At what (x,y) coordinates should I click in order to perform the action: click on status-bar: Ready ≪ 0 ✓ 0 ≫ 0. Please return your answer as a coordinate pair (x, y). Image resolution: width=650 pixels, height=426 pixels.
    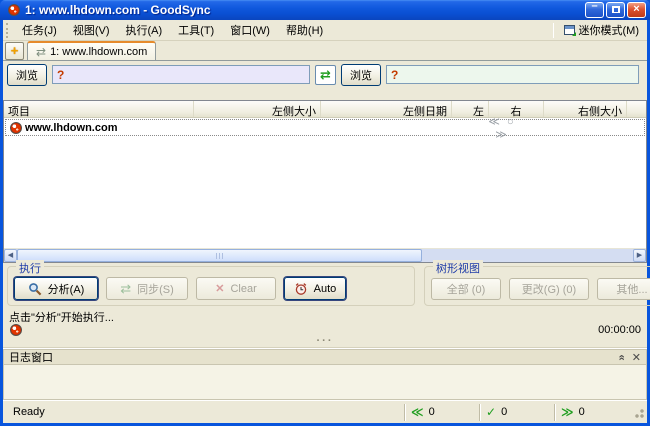
    Looking at the image, I should click on (325, 411).